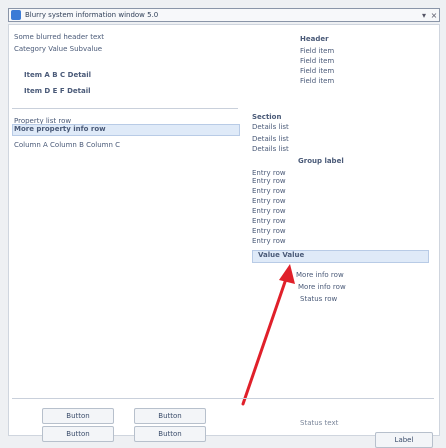  I want to click on close-icon: ×, so click(434, 15).